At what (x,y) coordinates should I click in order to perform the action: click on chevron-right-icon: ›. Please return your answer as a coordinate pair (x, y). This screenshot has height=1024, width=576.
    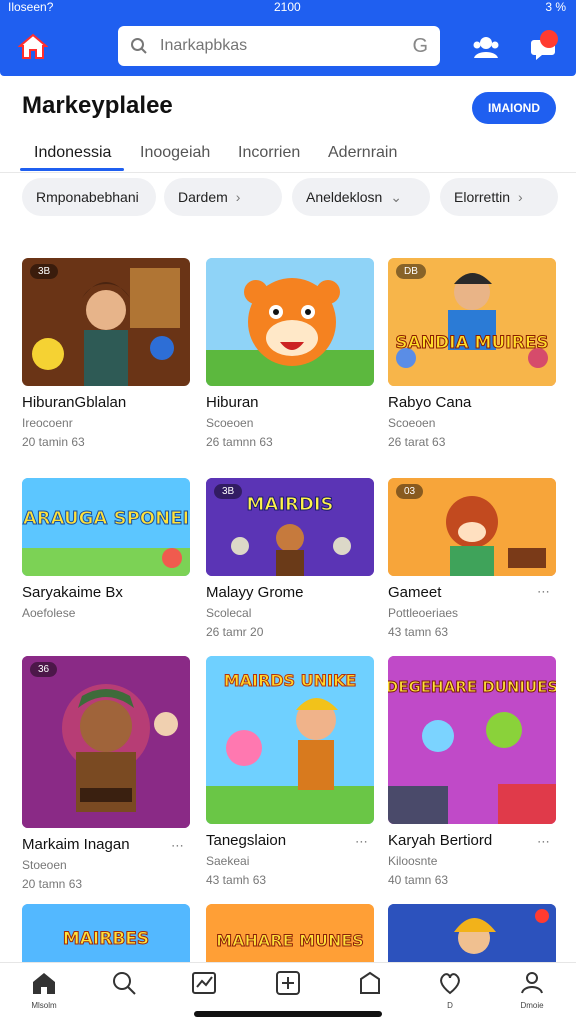
    Looking at the image, I should click on (520, 197).